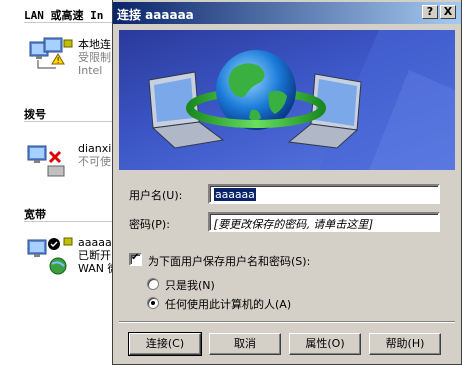 The width and height of the screenshot is (462, 365). What do you see at coordinates (149, 224) in the screenshot?
I see `password-label: 密码(P):` at bounding box center [149, 224].